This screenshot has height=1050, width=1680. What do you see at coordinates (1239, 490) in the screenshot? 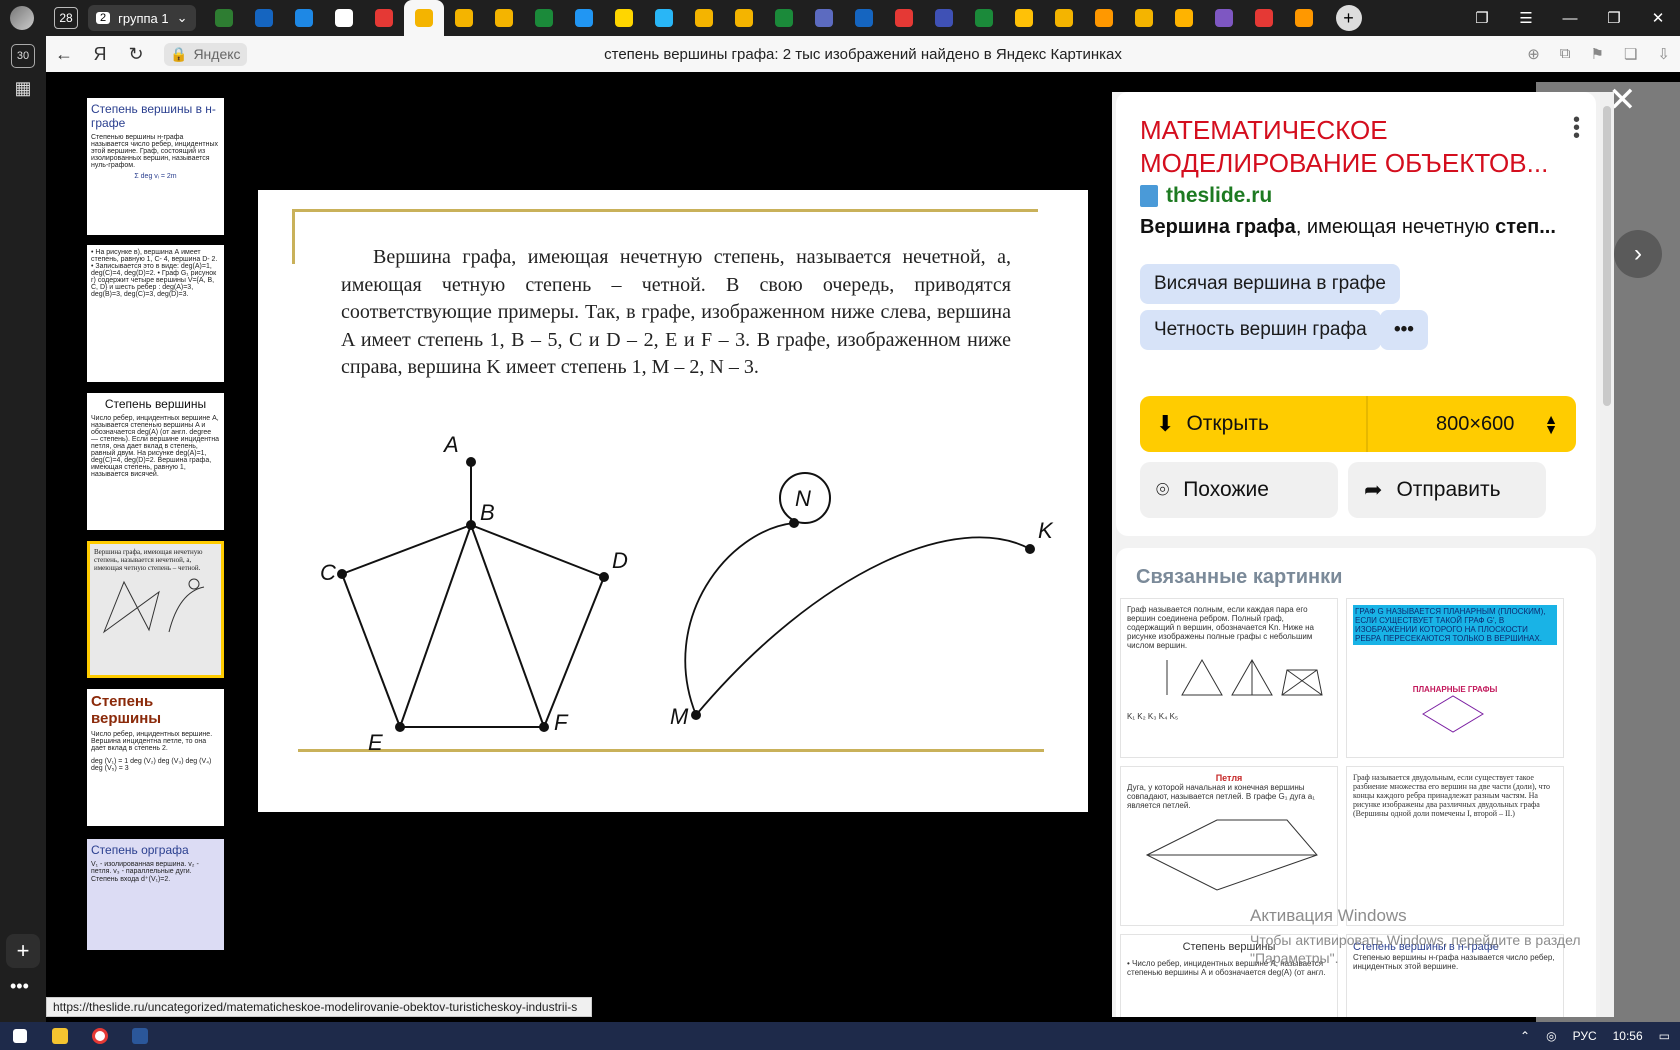
I see `similar-button: ⌾ Похожие` at bounding box center [1239, 490].